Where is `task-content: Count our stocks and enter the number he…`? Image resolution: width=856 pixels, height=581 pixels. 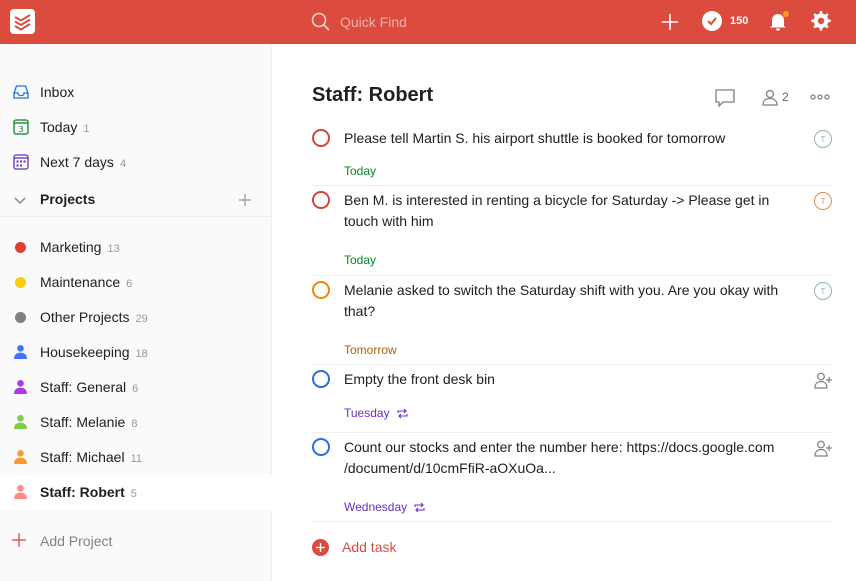 task-content: Count our stocks and enter the number he… is located at coordinates (574, 458).